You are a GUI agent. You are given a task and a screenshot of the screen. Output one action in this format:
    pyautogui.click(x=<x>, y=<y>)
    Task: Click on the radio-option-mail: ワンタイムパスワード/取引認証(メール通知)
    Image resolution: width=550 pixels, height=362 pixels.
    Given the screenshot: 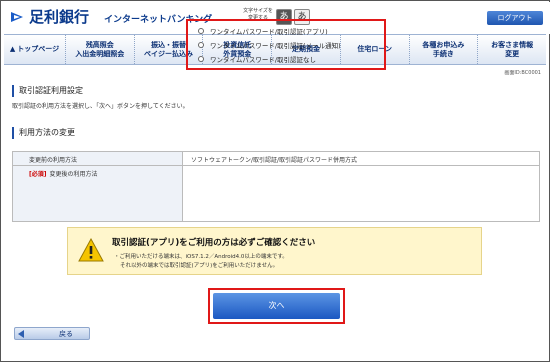 What is the action you would take?
    pyautogui.click(x=269, y=45)
    